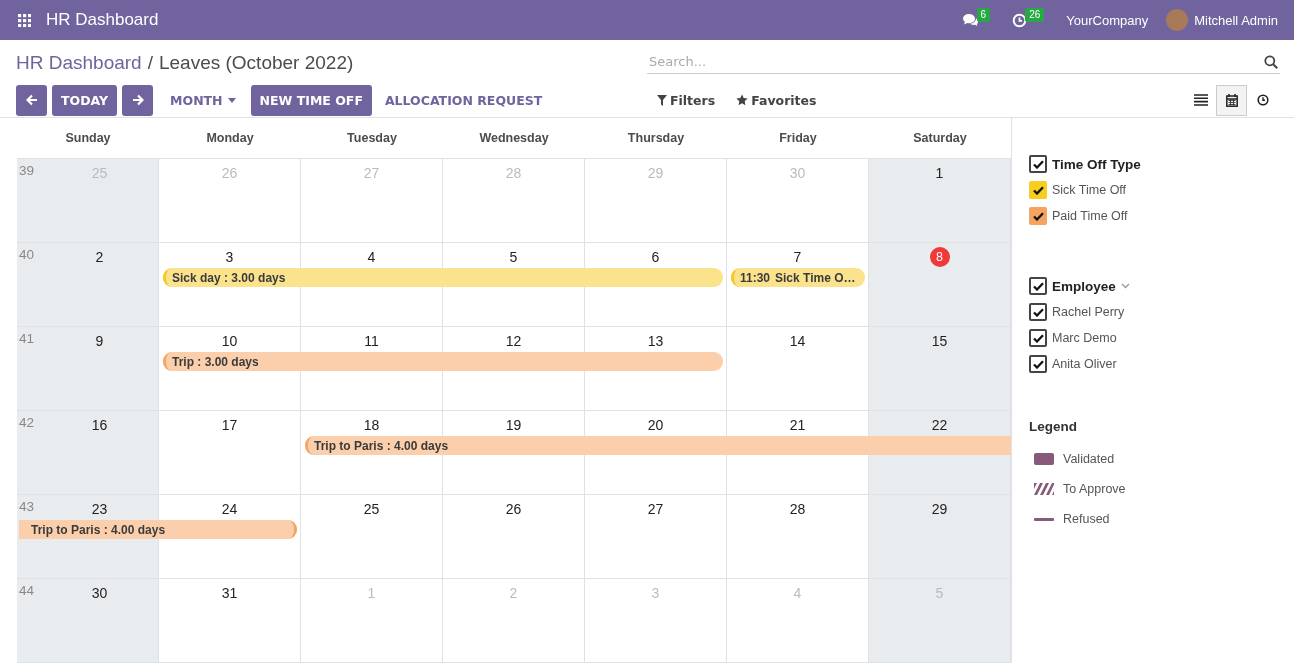  I want to click on filter-group-title: Employee, so click(1084, 286).